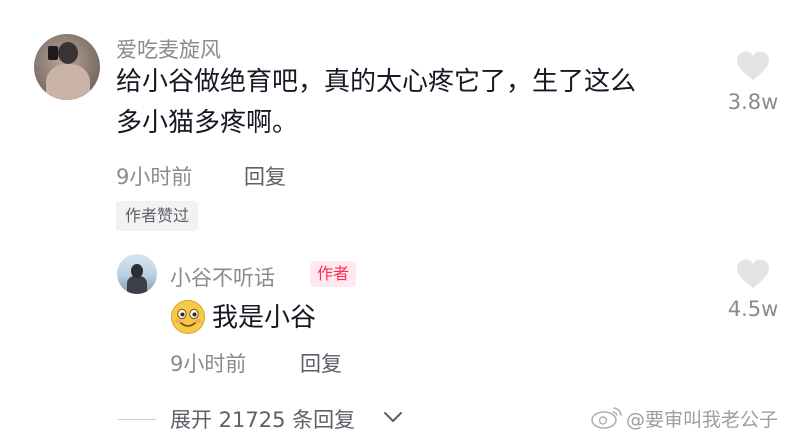 The height and width of the screenshot is (443, 800). I want to click on reply-username: 小谷不听话, so click(222, 277).